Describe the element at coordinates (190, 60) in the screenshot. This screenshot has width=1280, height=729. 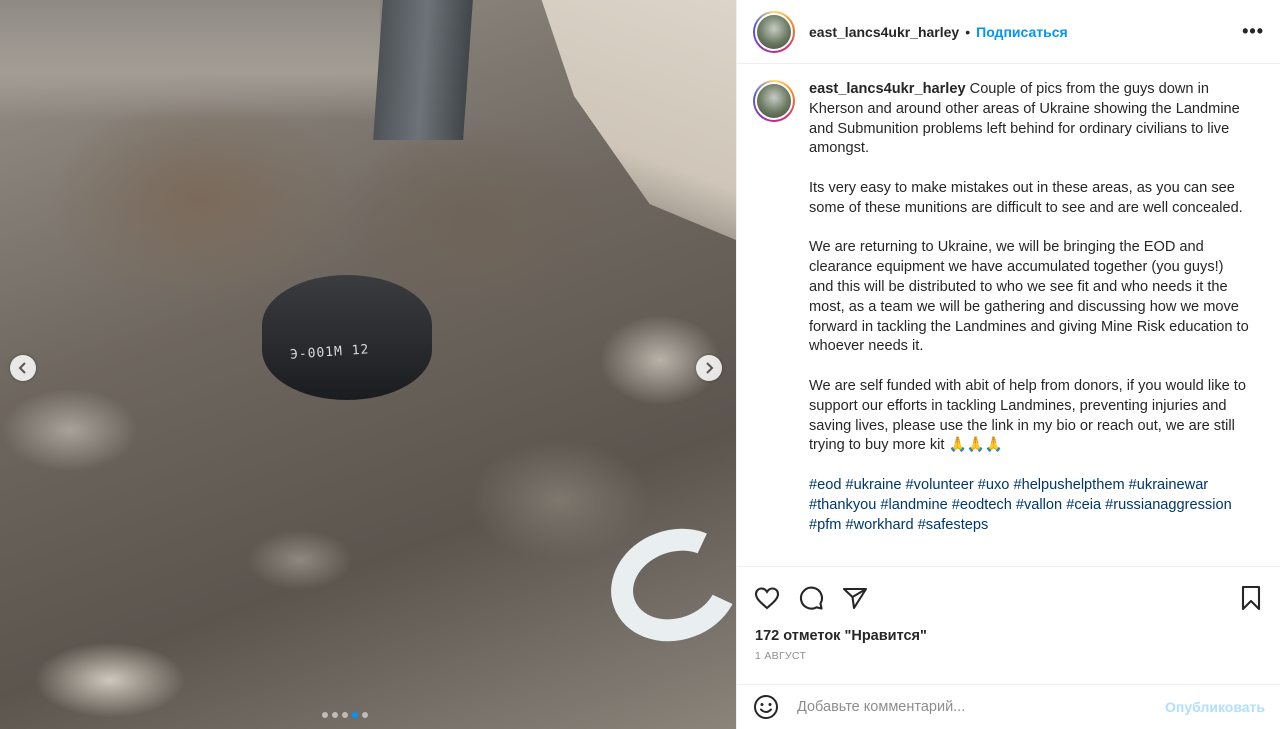
I see `image-wall-region` at that location.